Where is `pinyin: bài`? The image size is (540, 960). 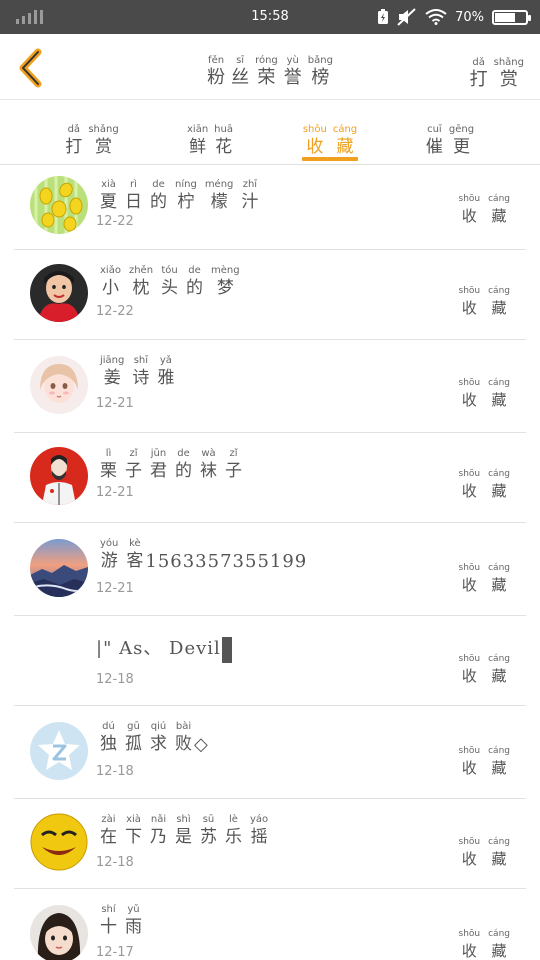
pinyin: bài is located at coordinates (183, 726).